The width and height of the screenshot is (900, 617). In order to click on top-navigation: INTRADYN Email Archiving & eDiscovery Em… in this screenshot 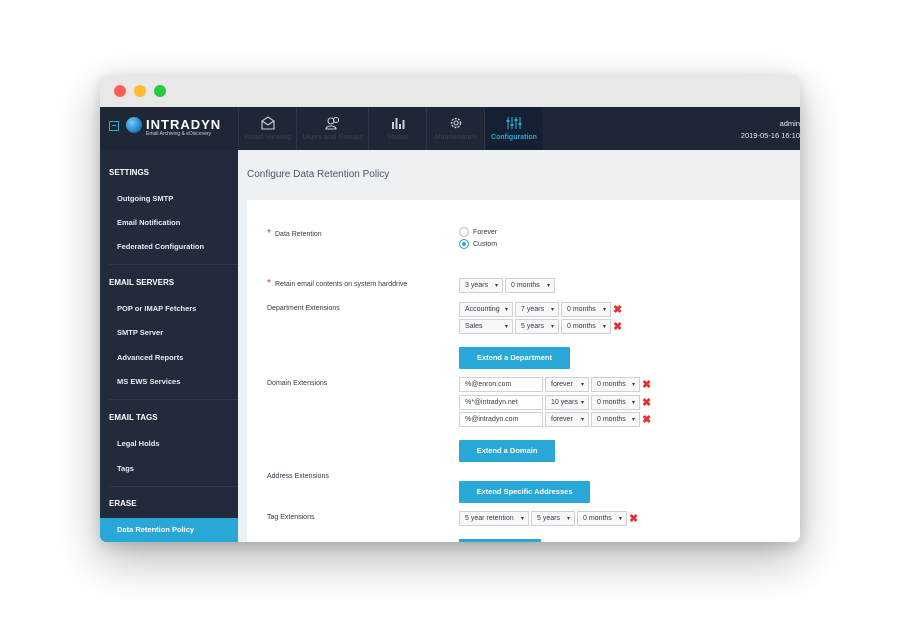, I will do `click(450, 128)`.